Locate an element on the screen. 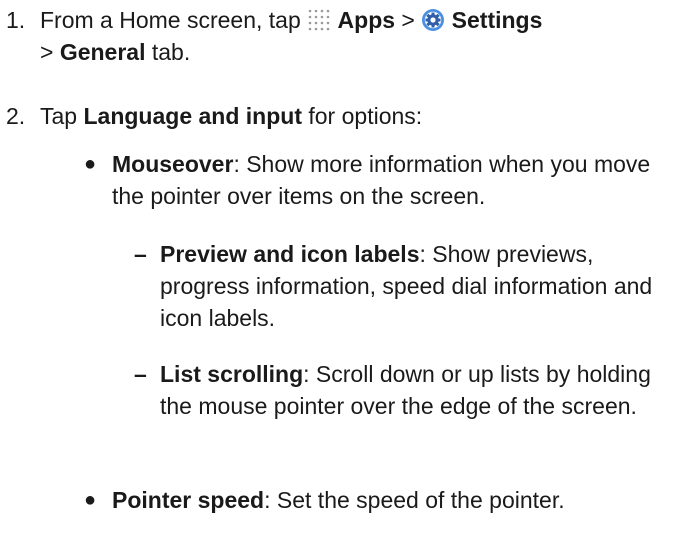 The height and width of the screenshot is (534, 685). sub-option-label: Preview and icon labels is located at coordinates (290, 254).